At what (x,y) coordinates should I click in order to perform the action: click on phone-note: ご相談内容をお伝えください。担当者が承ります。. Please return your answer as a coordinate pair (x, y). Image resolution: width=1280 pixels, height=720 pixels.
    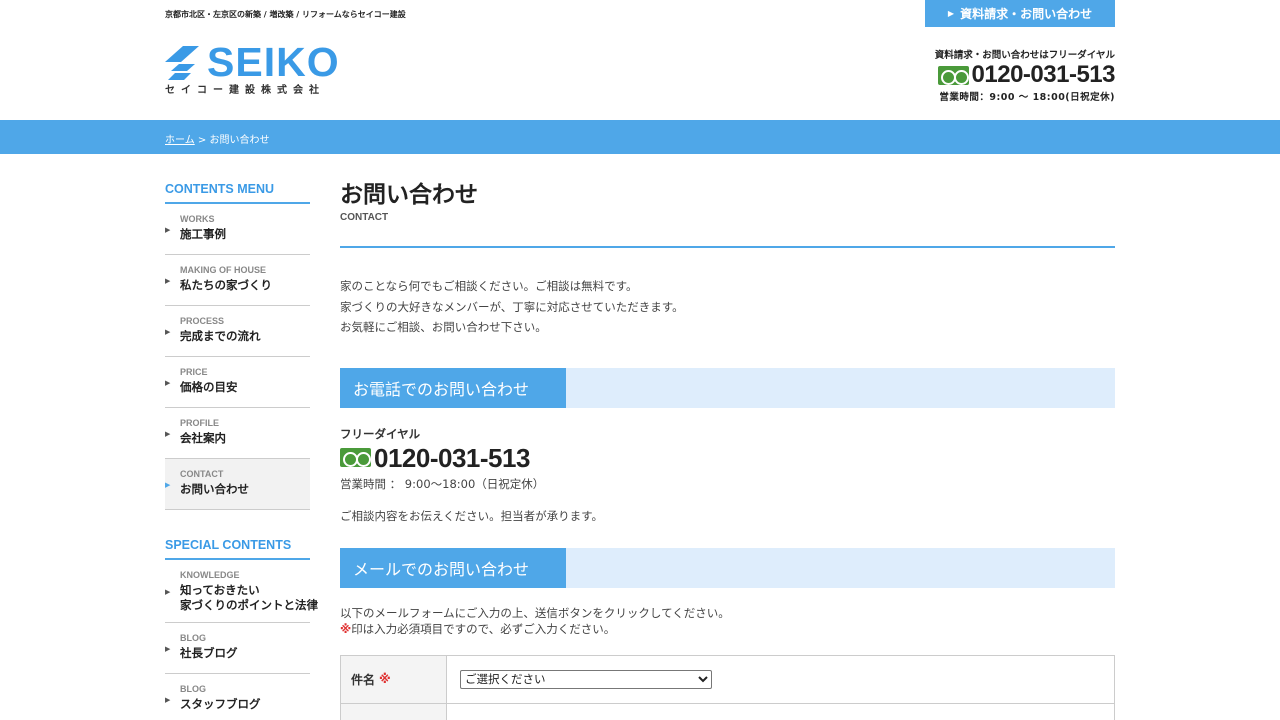
    Looking at the image, I should click on (472, 515).